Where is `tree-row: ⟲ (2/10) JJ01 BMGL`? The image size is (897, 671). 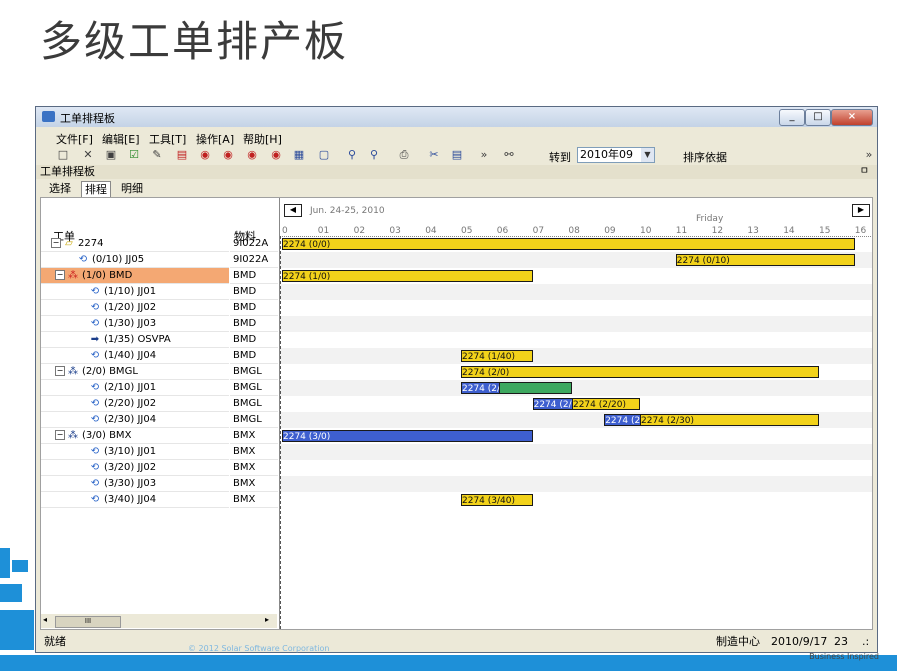 tree-row: ⟲ (2/10) JJ01 BMGL is located at coordinates (160, 388).